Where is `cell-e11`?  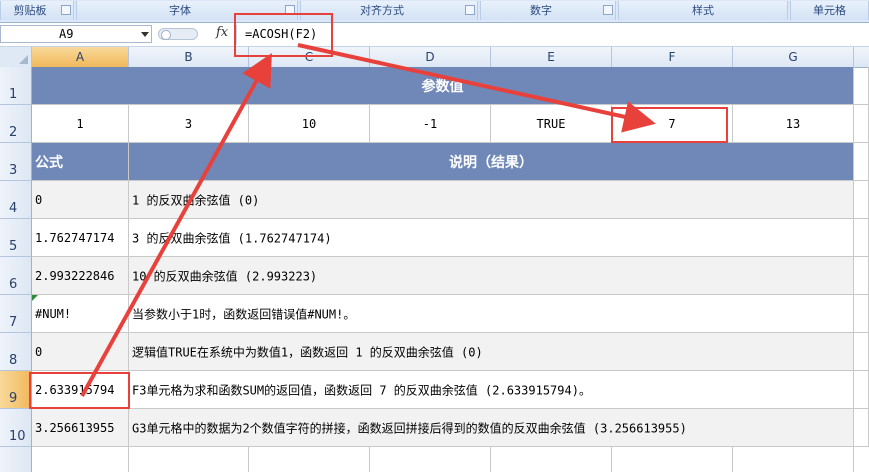
cell-e11 is located at coordinates (551, 459).